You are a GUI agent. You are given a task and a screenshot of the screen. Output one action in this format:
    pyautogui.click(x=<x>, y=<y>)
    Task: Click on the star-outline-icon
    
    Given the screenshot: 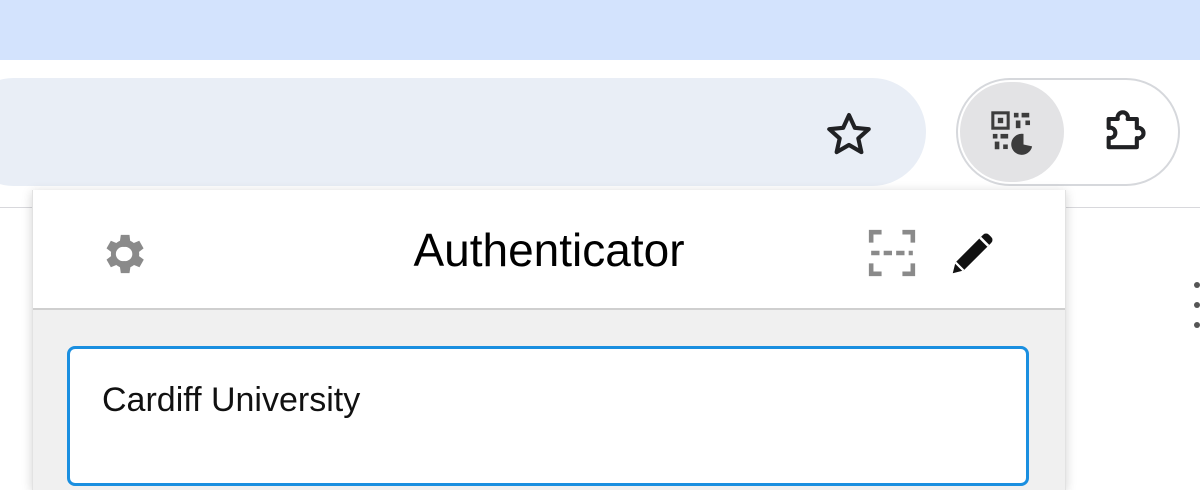 What is the action you would take?
    pyautogui.click(x=849, y=134)
    